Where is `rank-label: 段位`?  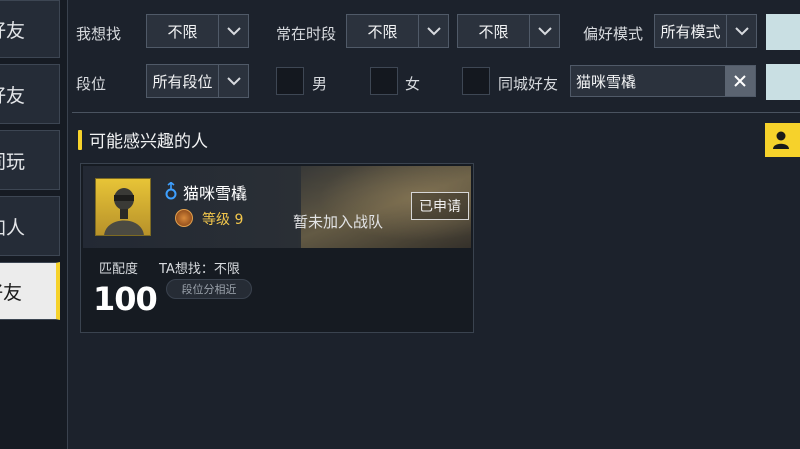 rank-label: 段位 is located at coordinates (91, 84).